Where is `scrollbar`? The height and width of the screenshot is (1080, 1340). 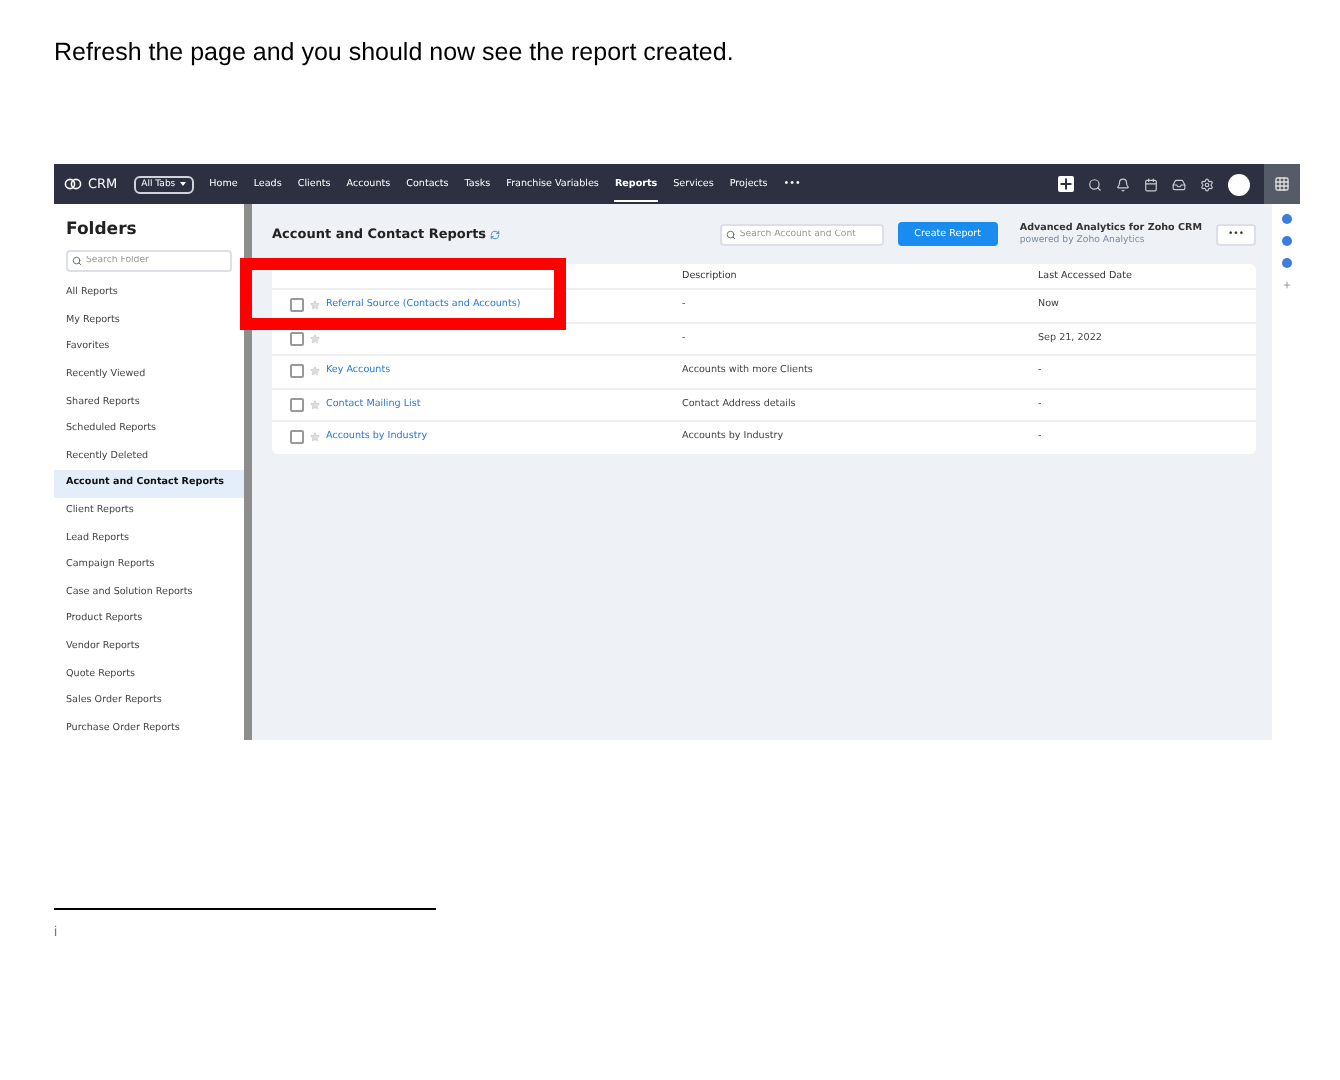 scrollbar is located at coordinates (248, 472).